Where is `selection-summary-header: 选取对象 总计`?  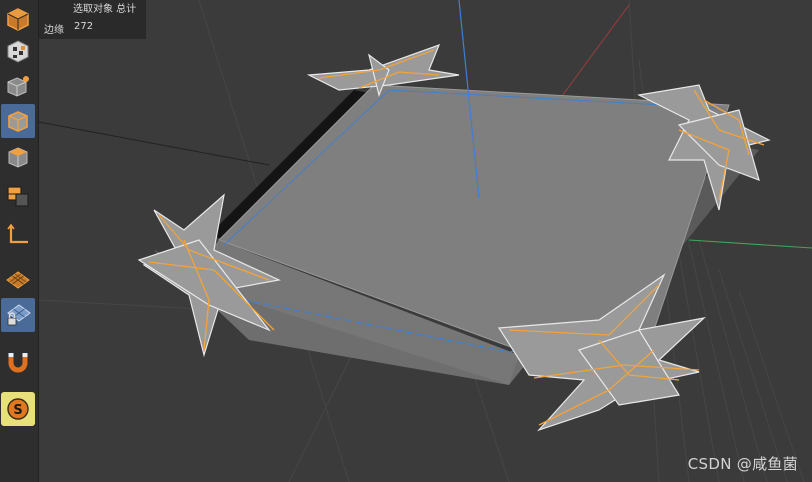
selection-summary-header: 选取对象 总计 is located at coordinates (105, 9).